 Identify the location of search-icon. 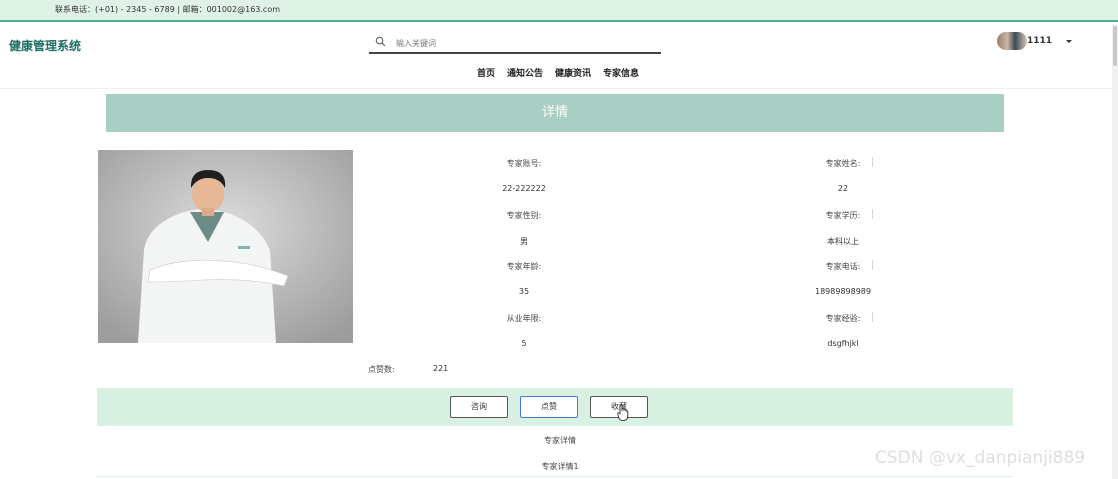
(380, 41).